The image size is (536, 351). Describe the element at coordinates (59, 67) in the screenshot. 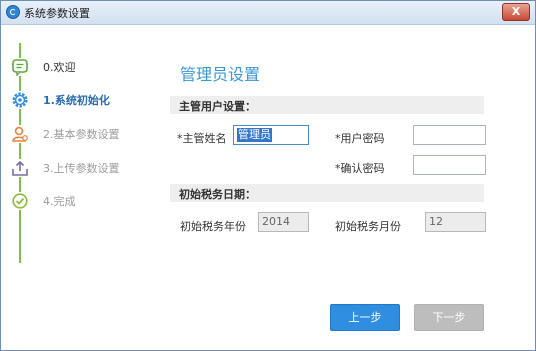

I see `step-label: 0.欢迎` at that location.